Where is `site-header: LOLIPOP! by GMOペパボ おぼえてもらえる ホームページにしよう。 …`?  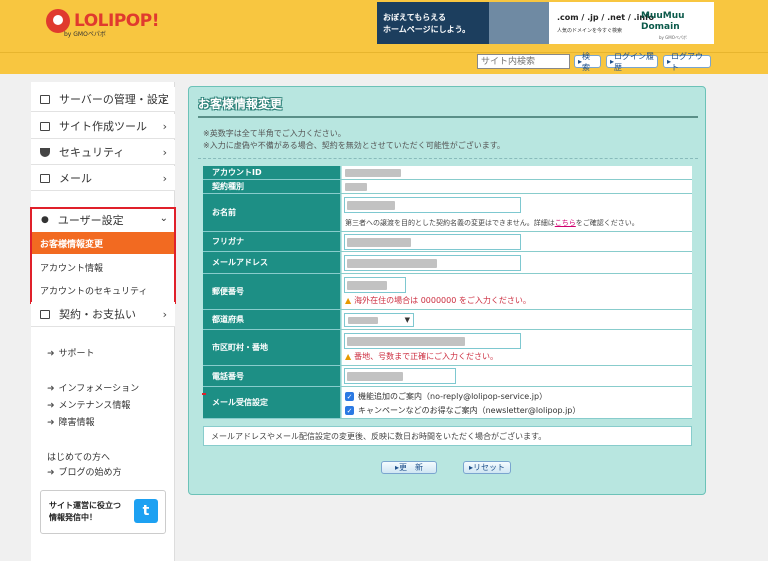 site-header: LOLIPOP! by GMOペパボ おぼえてもらえる ホームページにしよう。 … is located at coordinates (384, 26).